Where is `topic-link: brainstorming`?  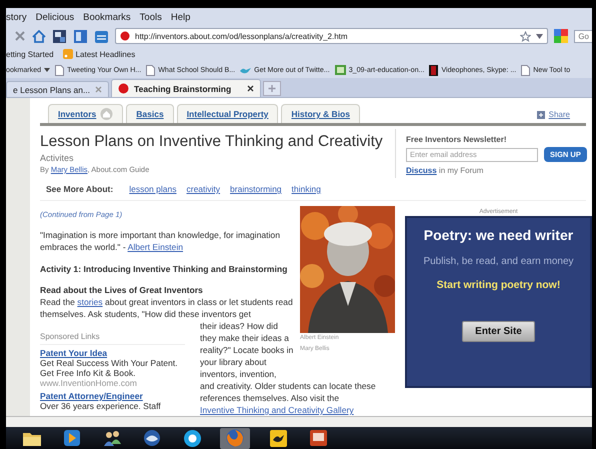
topic-link: brainstorming is located at coordinates (256, 189).